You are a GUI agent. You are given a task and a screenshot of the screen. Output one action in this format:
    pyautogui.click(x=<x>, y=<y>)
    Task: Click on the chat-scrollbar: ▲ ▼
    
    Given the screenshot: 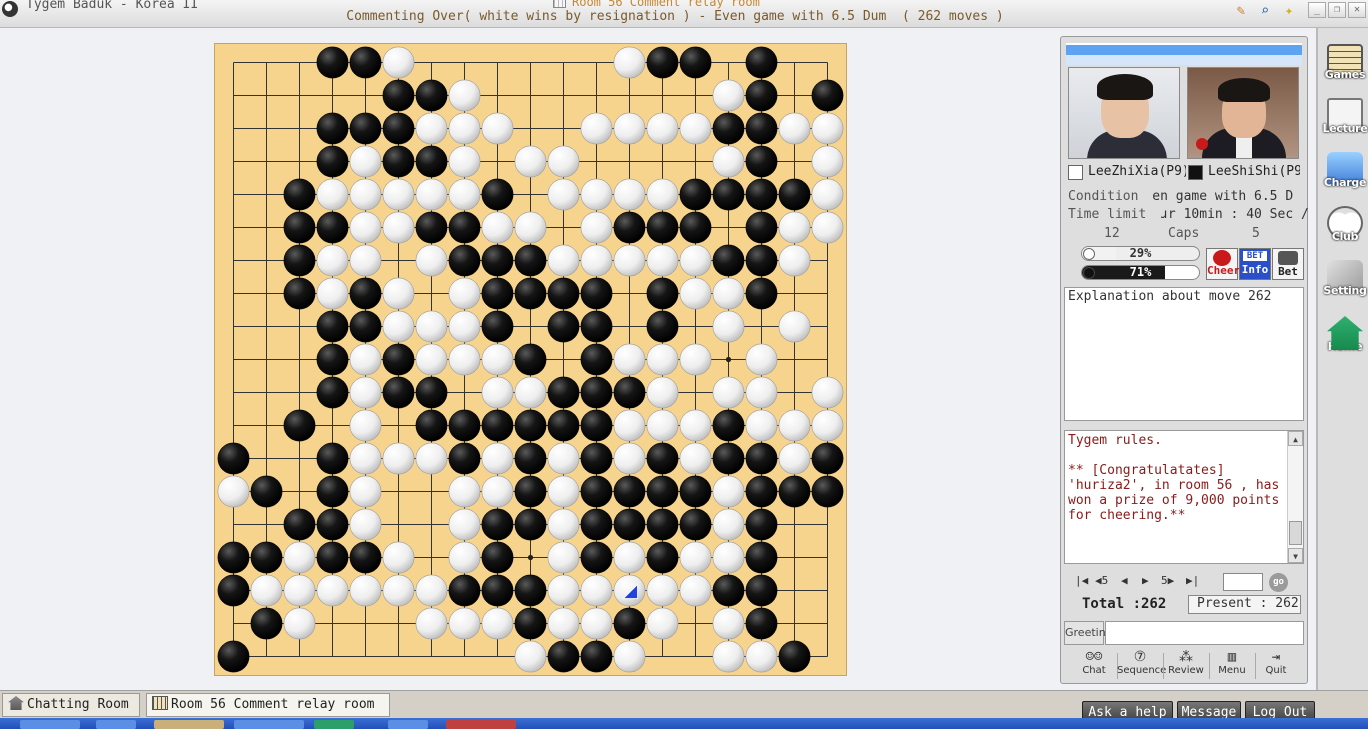 What is the action you would take?
    pyautogui.click(x=1295, y=497)
    